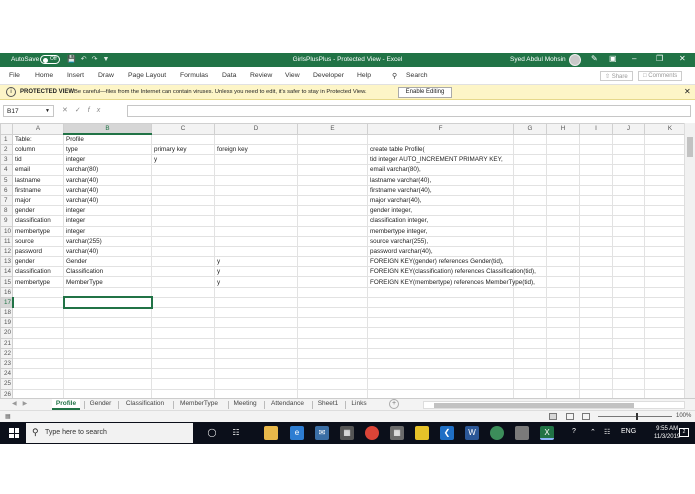 The image size is (695, 494). Describe the element at coordinates (440, 353) in the screenshot. I see `cell-f22` at that location.